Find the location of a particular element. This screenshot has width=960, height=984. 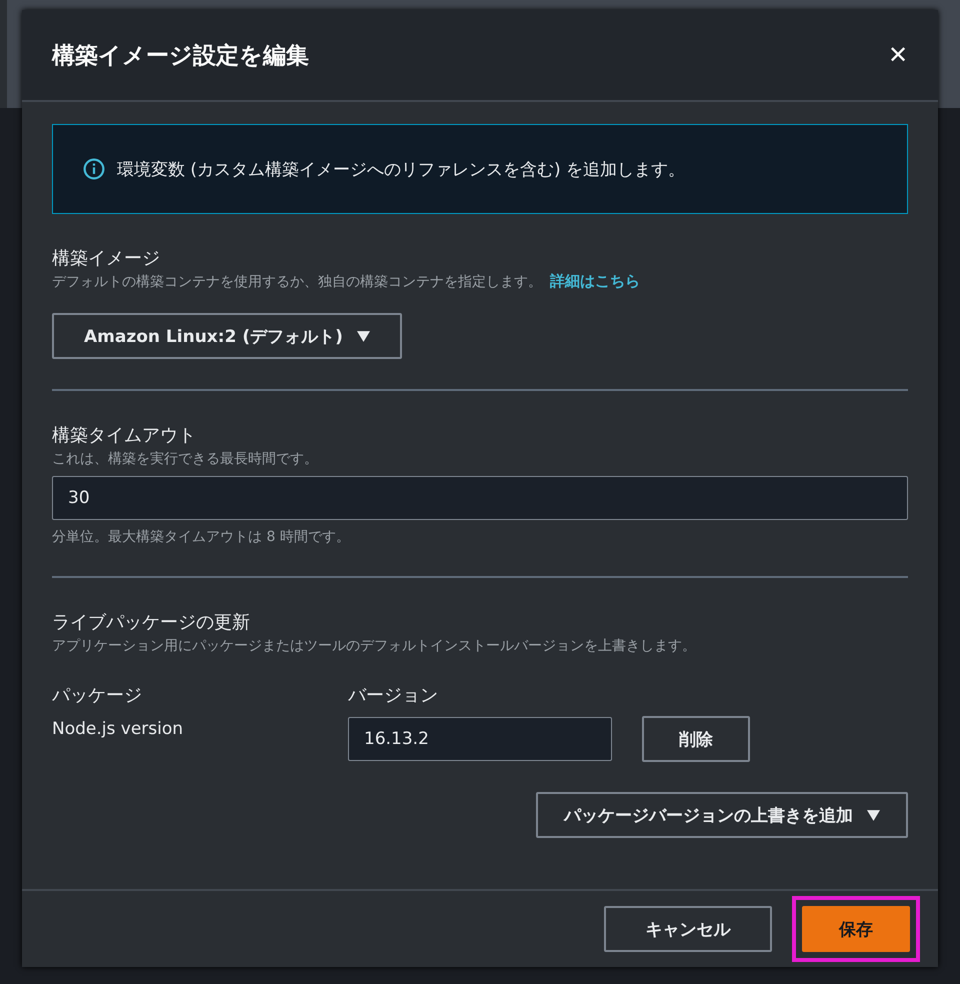

image-dropdown: Amazon Linux:2 (デフォルト) is located at coordinates (227, 336).